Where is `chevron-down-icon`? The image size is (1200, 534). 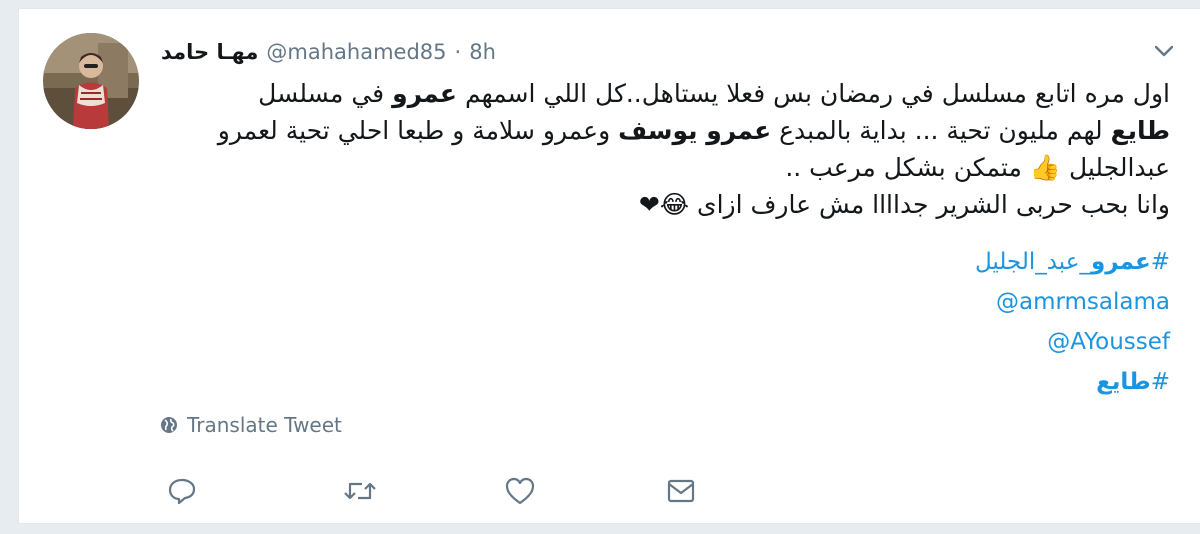
chevron-down-icon is located at coordinates (1164, 51).